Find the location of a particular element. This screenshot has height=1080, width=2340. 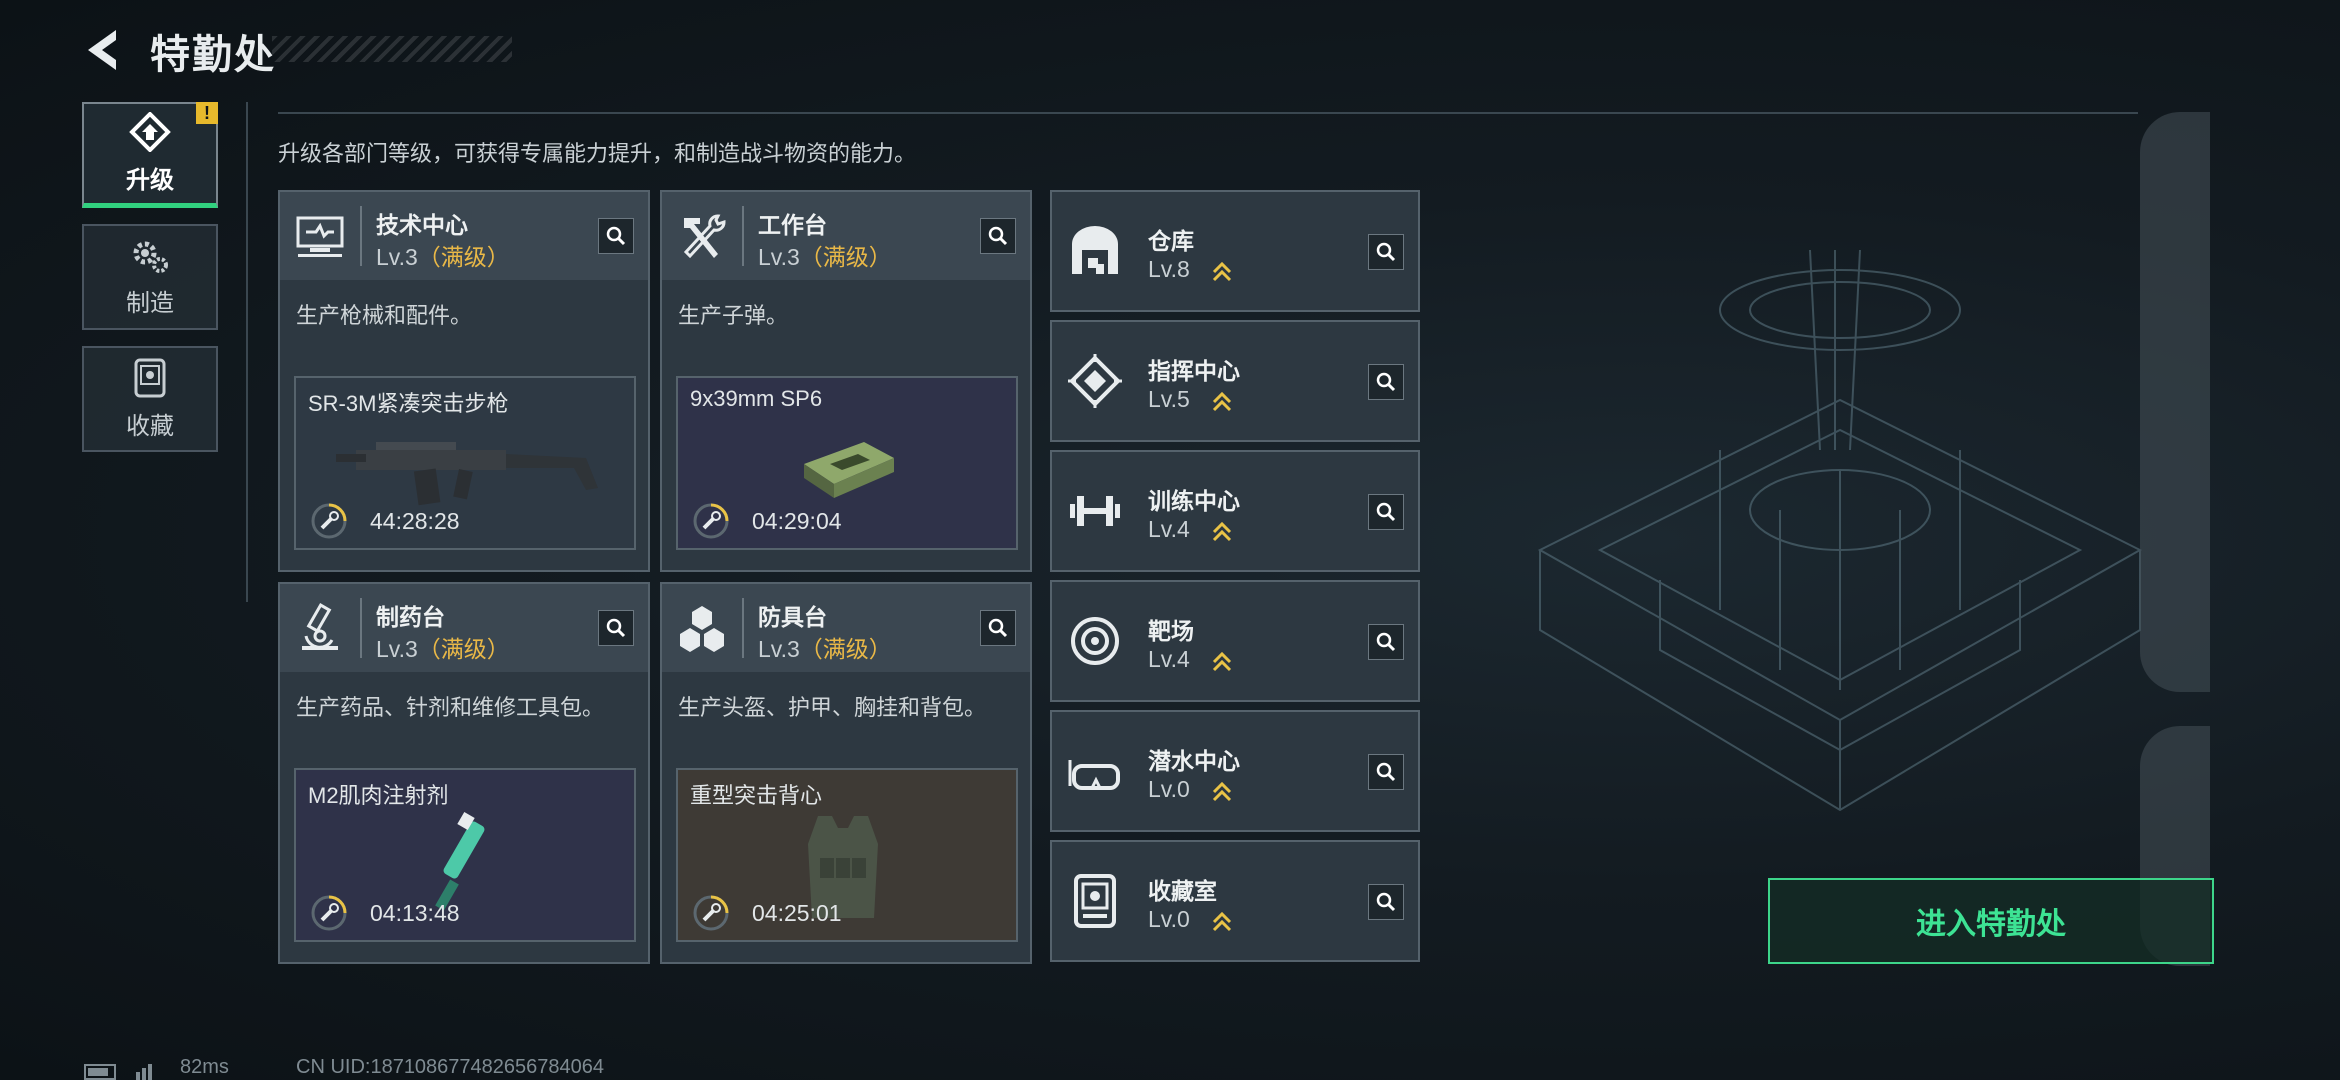

back-button is located at coordinates (105, 50).